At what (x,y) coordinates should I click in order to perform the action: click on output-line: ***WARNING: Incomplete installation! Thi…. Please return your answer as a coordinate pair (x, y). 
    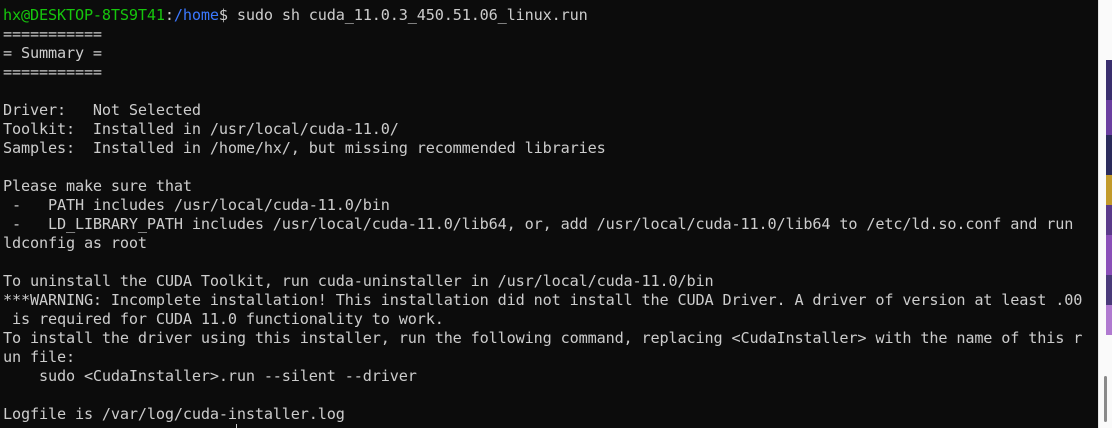
    Looking at the image, I should click on (543, 300).